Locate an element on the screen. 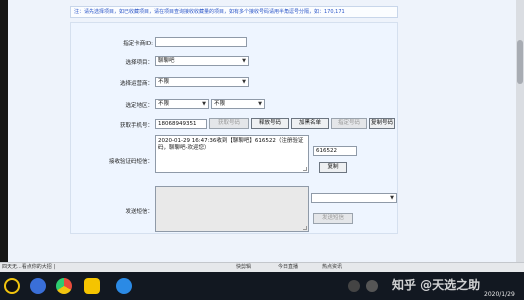 The image size is (524, 300). region-province-select: 不限 ▼ is located at coordinates (182, 104).